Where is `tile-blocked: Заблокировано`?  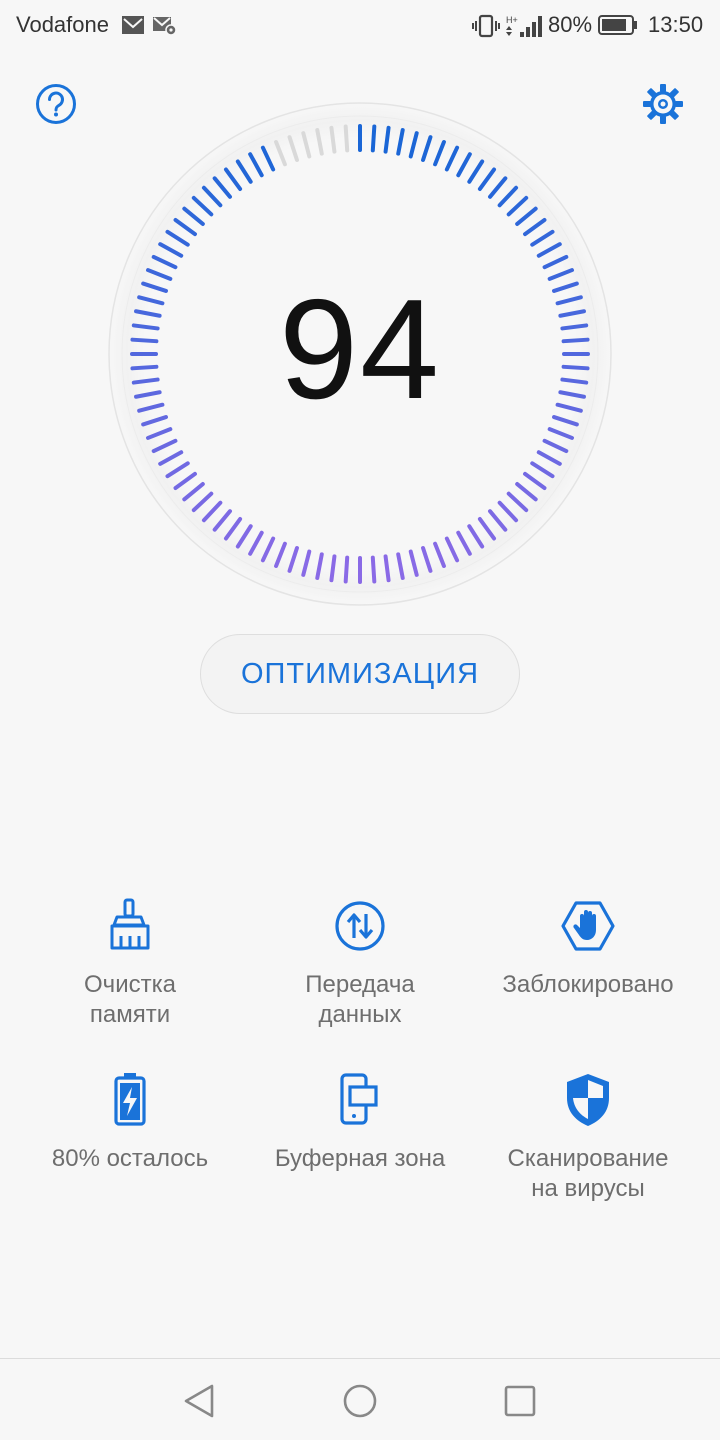
tile-blocked: Заблокировано is located at coordinates (588, 948).